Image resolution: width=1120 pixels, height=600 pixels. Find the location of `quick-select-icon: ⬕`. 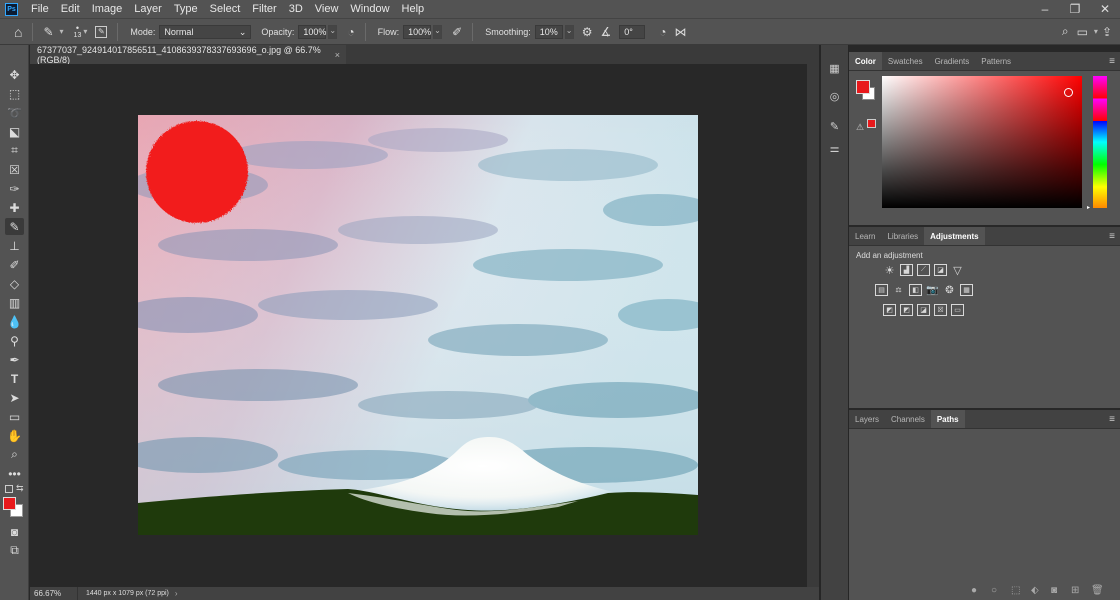

quick-select-icon: ⬕ is located at coordinates (14, 131).